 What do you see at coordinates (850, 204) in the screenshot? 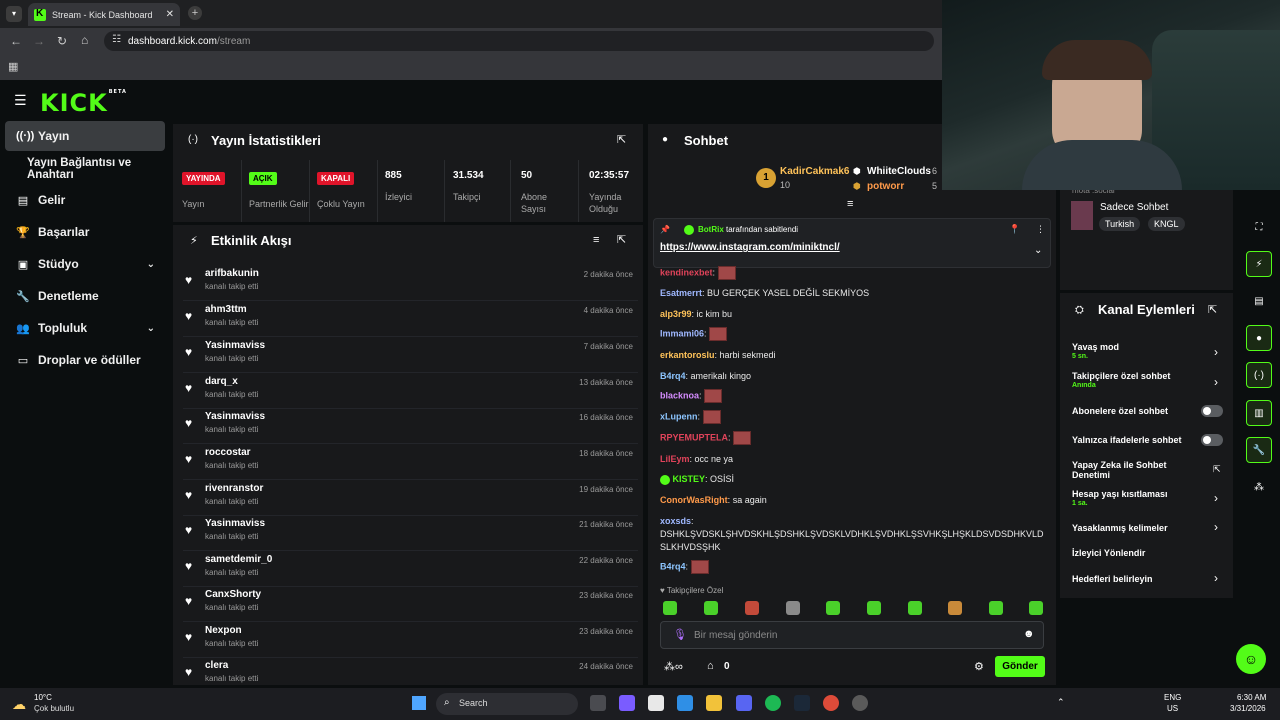
I see `chat-filter-icon: ≡` at bounding box center [850, 204].